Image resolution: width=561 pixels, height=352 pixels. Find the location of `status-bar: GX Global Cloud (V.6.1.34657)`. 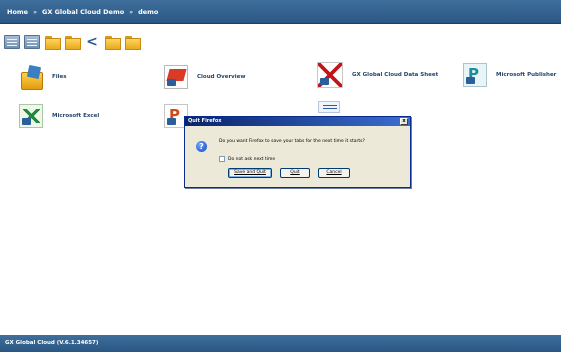

status-bar: GX Global Cloud (V.6.1.34657) is located at coordinates (280, 343).